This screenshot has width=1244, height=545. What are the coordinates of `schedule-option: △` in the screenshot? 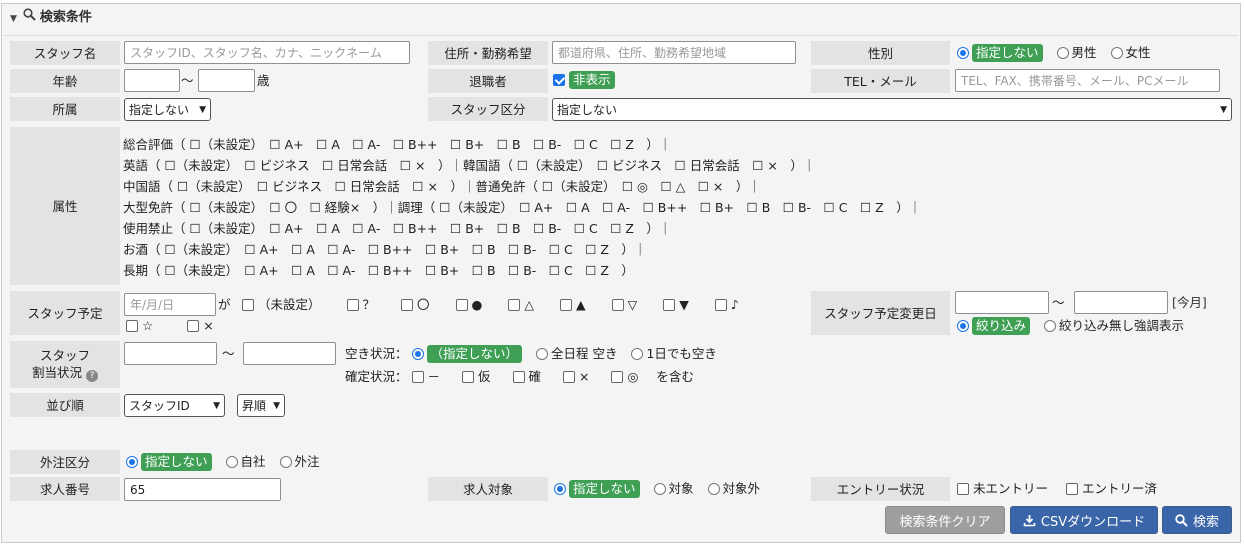 It's located at (521, 305).